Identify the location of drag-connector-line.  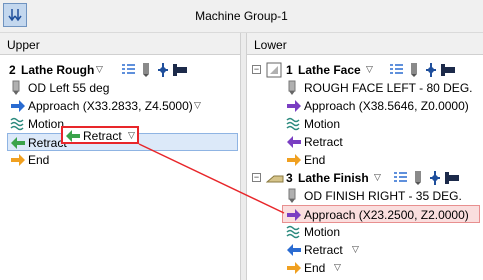
(211, 178).